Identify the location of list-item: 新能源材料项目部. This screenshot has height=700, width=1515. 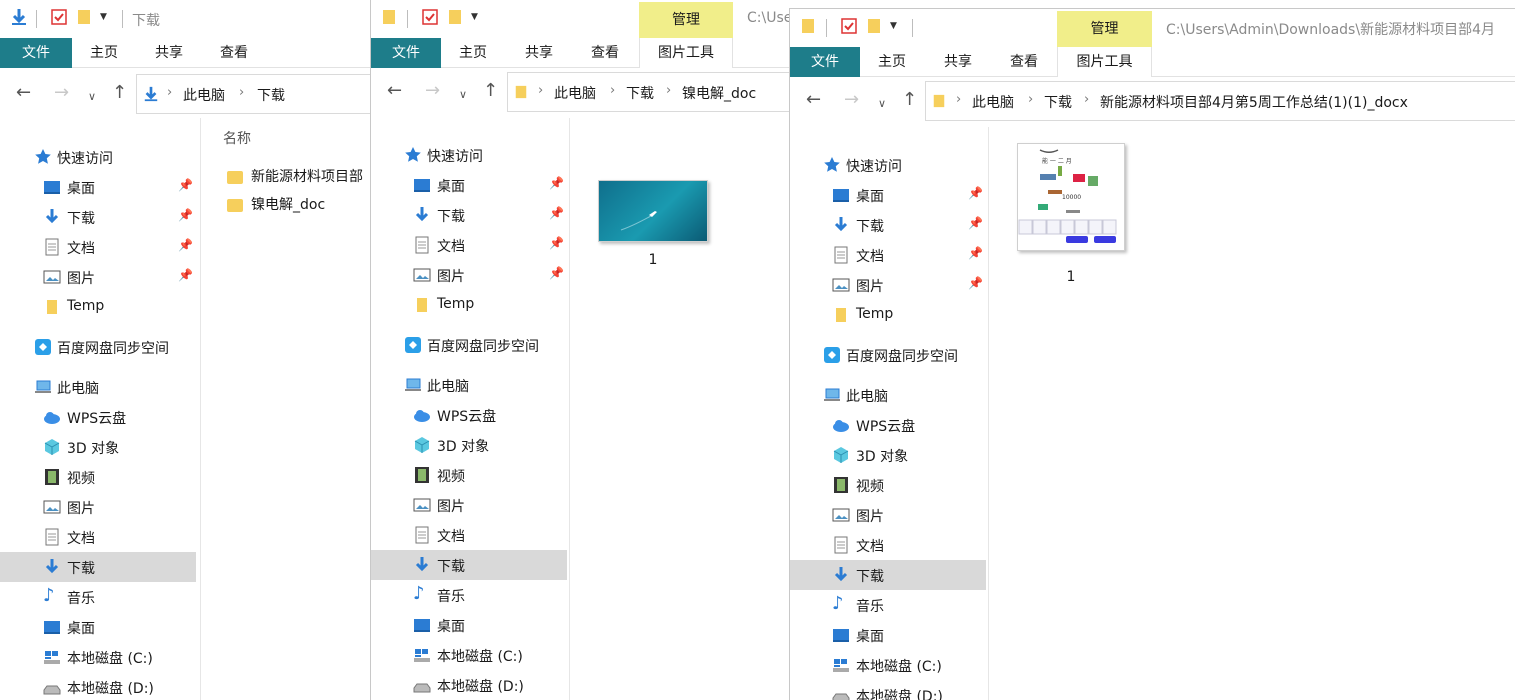
(295, 179).